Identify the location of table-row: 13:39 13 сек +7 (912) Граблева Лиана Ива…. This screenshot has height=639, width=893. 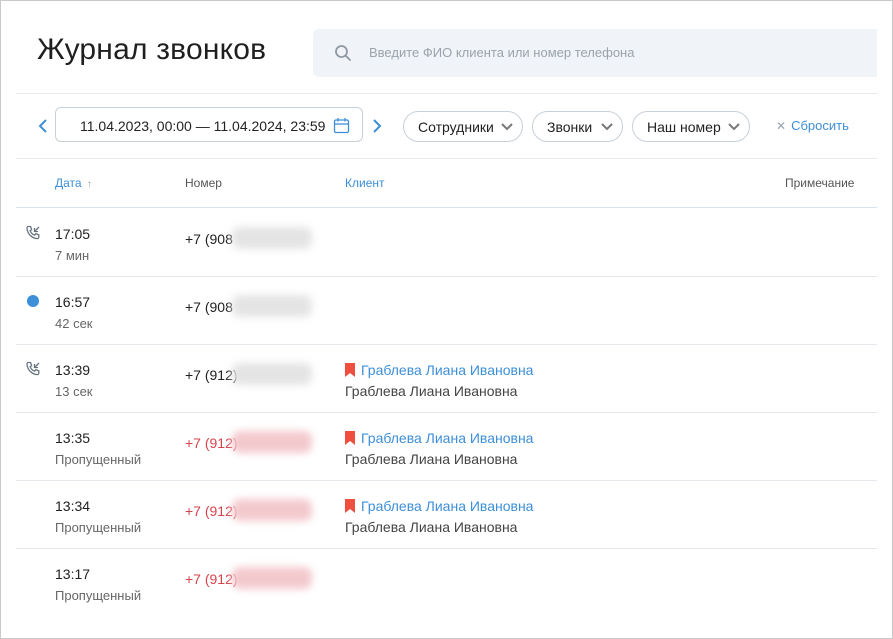
(446, 379).